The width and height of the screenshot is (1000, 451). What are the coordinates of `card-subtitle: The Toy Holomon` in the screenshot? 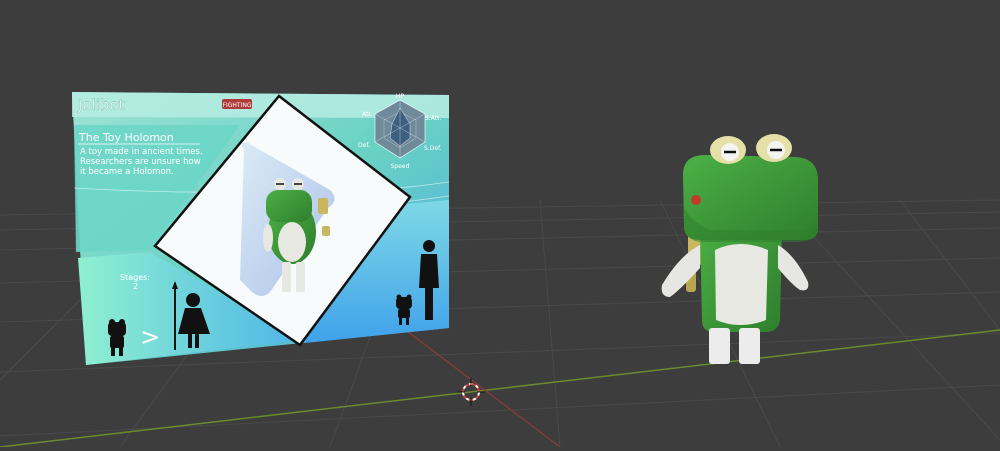 It's located at (126, 137).